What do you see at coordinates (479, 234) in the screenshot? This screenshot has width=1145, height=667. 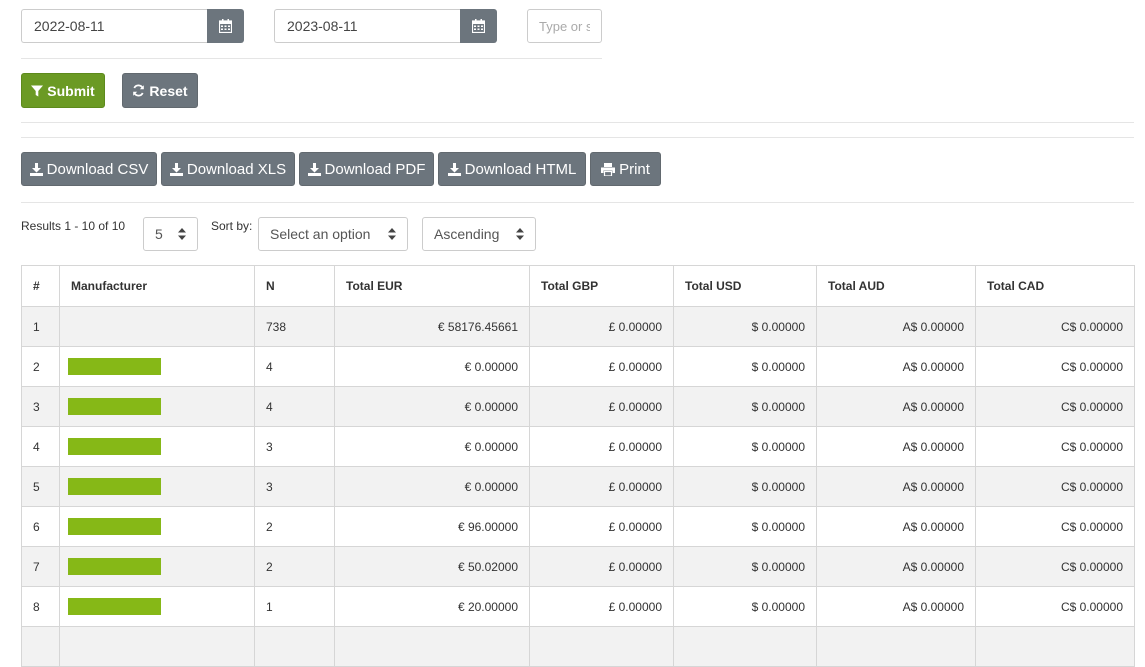 I see `sort-order-select: Ascending` at bounding box center [479, 234].